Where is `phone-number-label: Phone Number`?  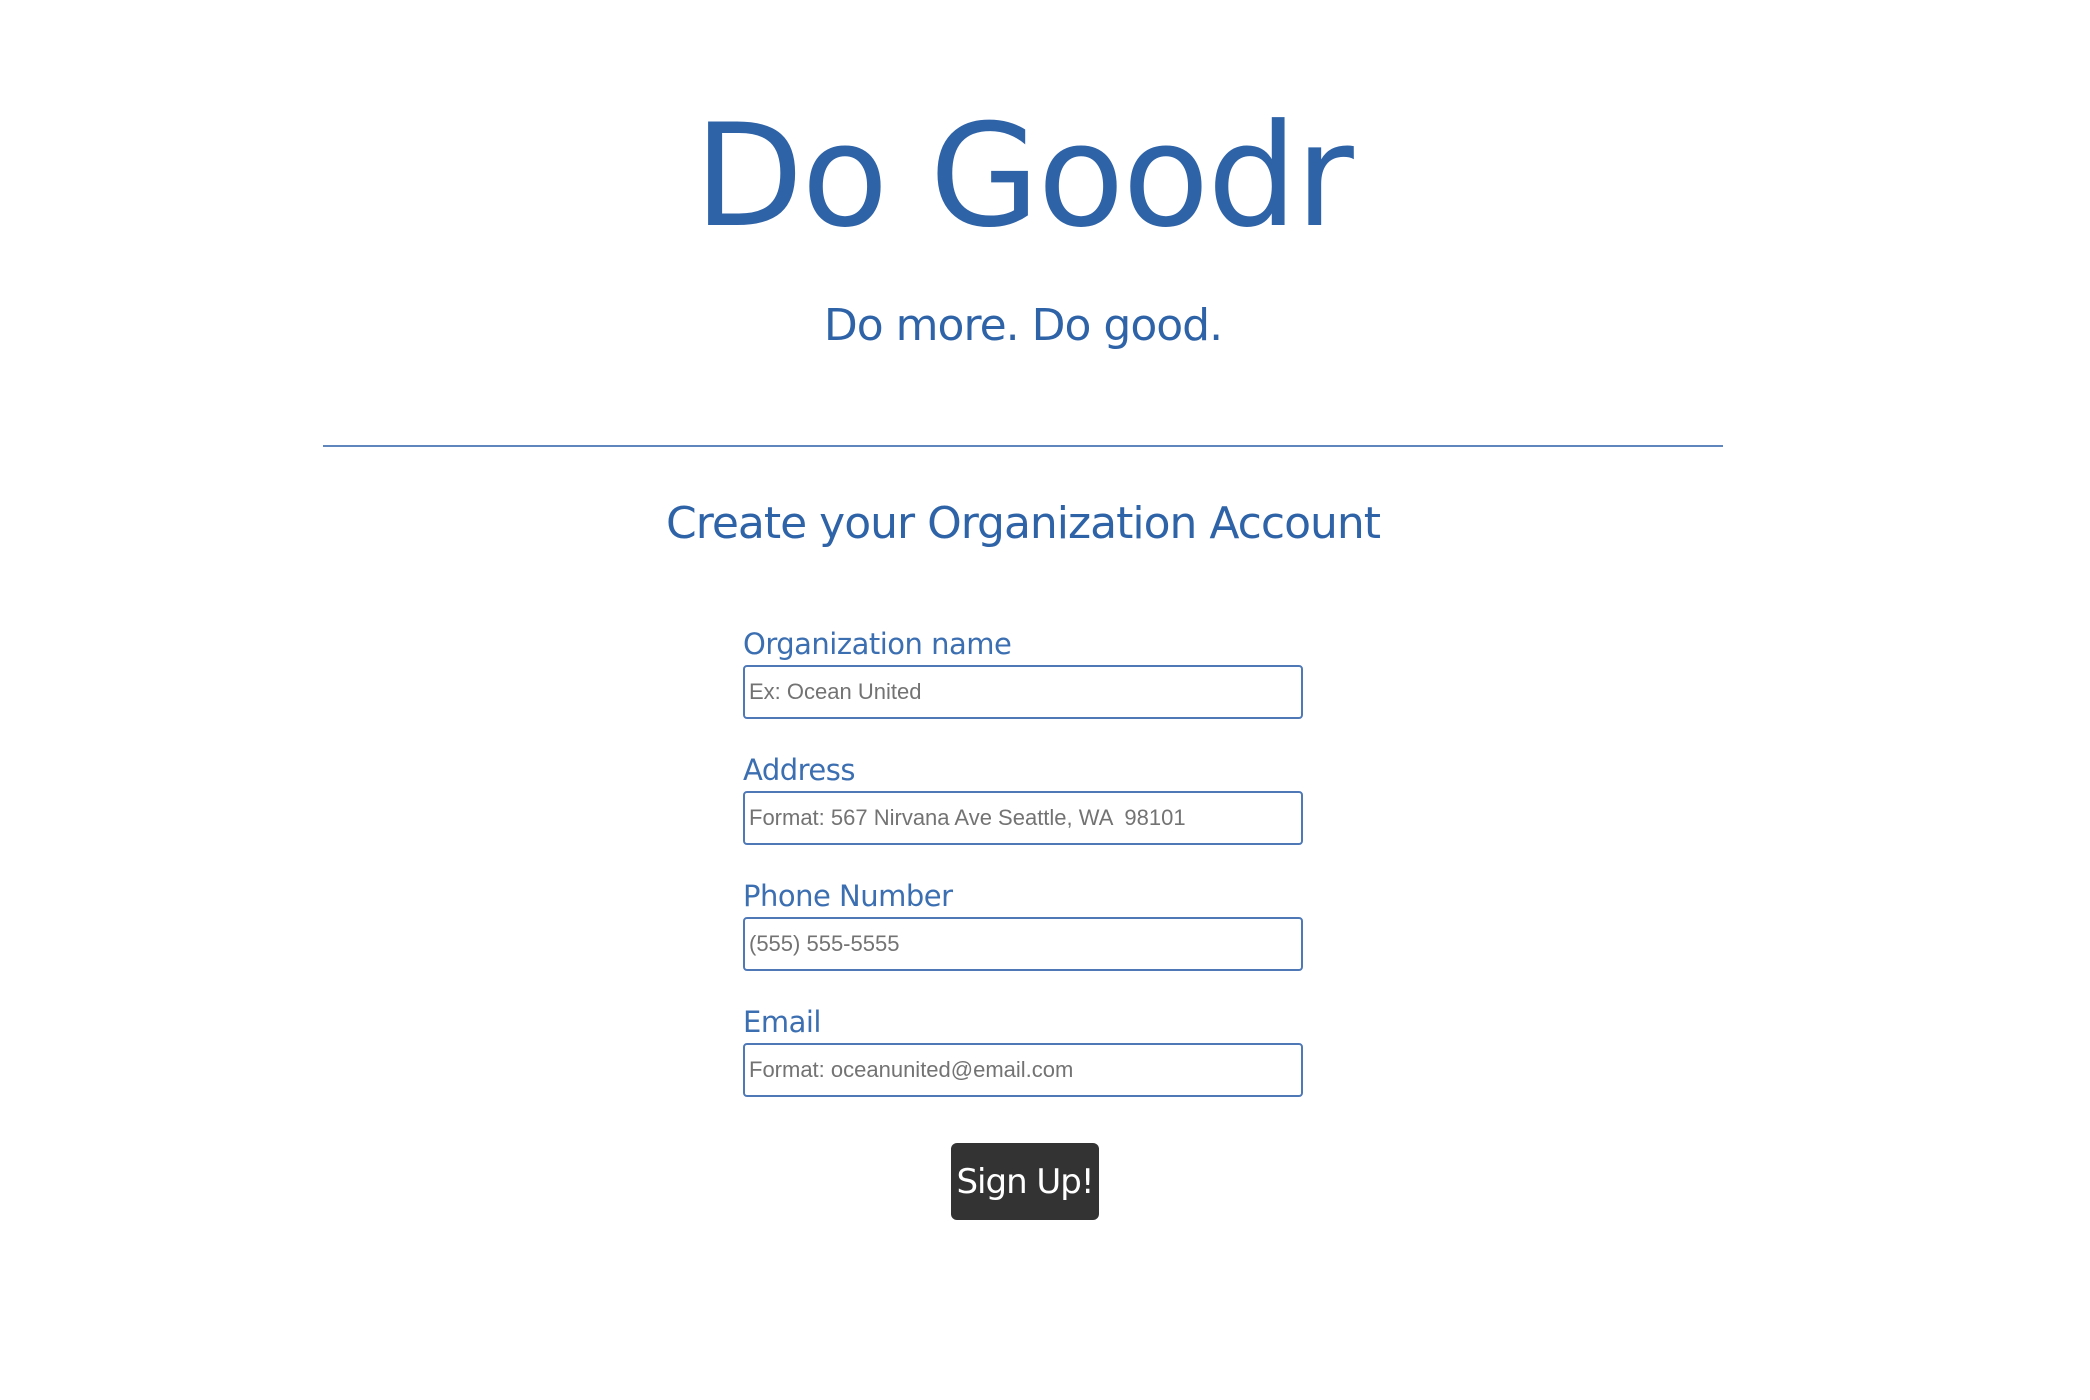
phone-number-label: Phone Number is located at coordinates (848, 896).